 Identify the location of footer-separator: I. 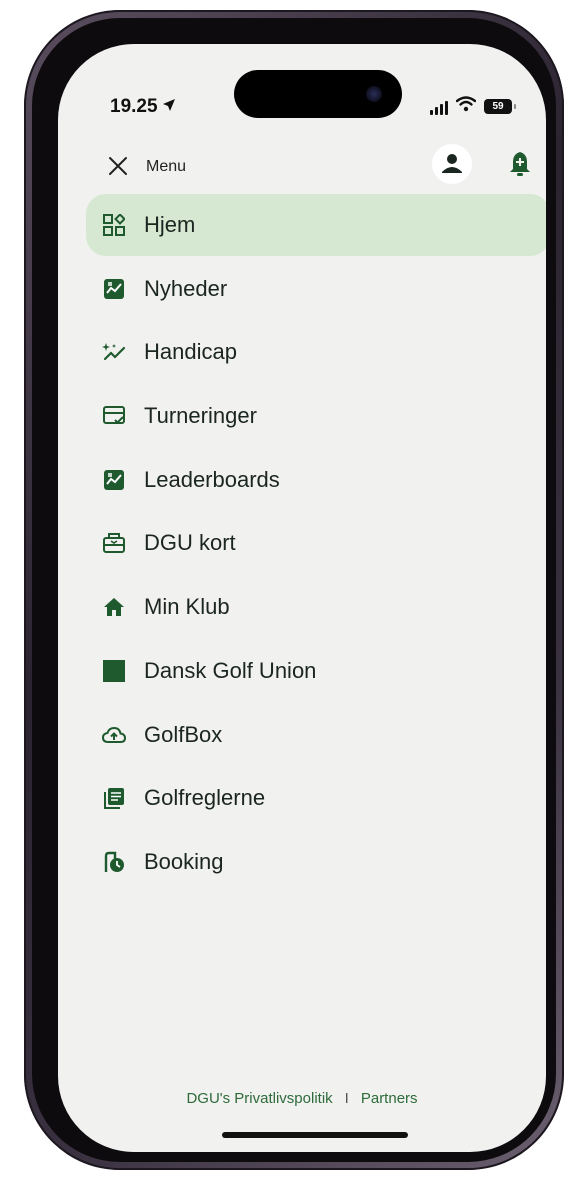
(346, 1098).